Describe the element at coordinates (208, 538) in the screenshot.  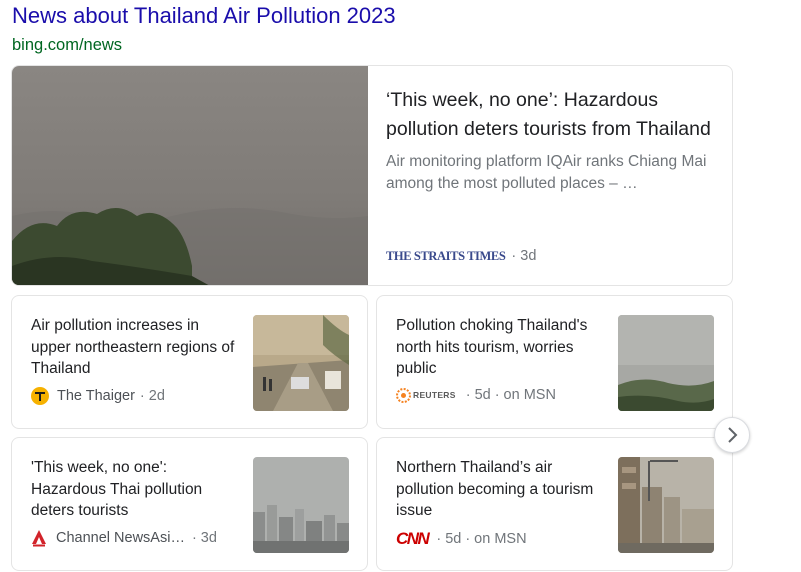
I see `news-card-age: 3d` at that location.